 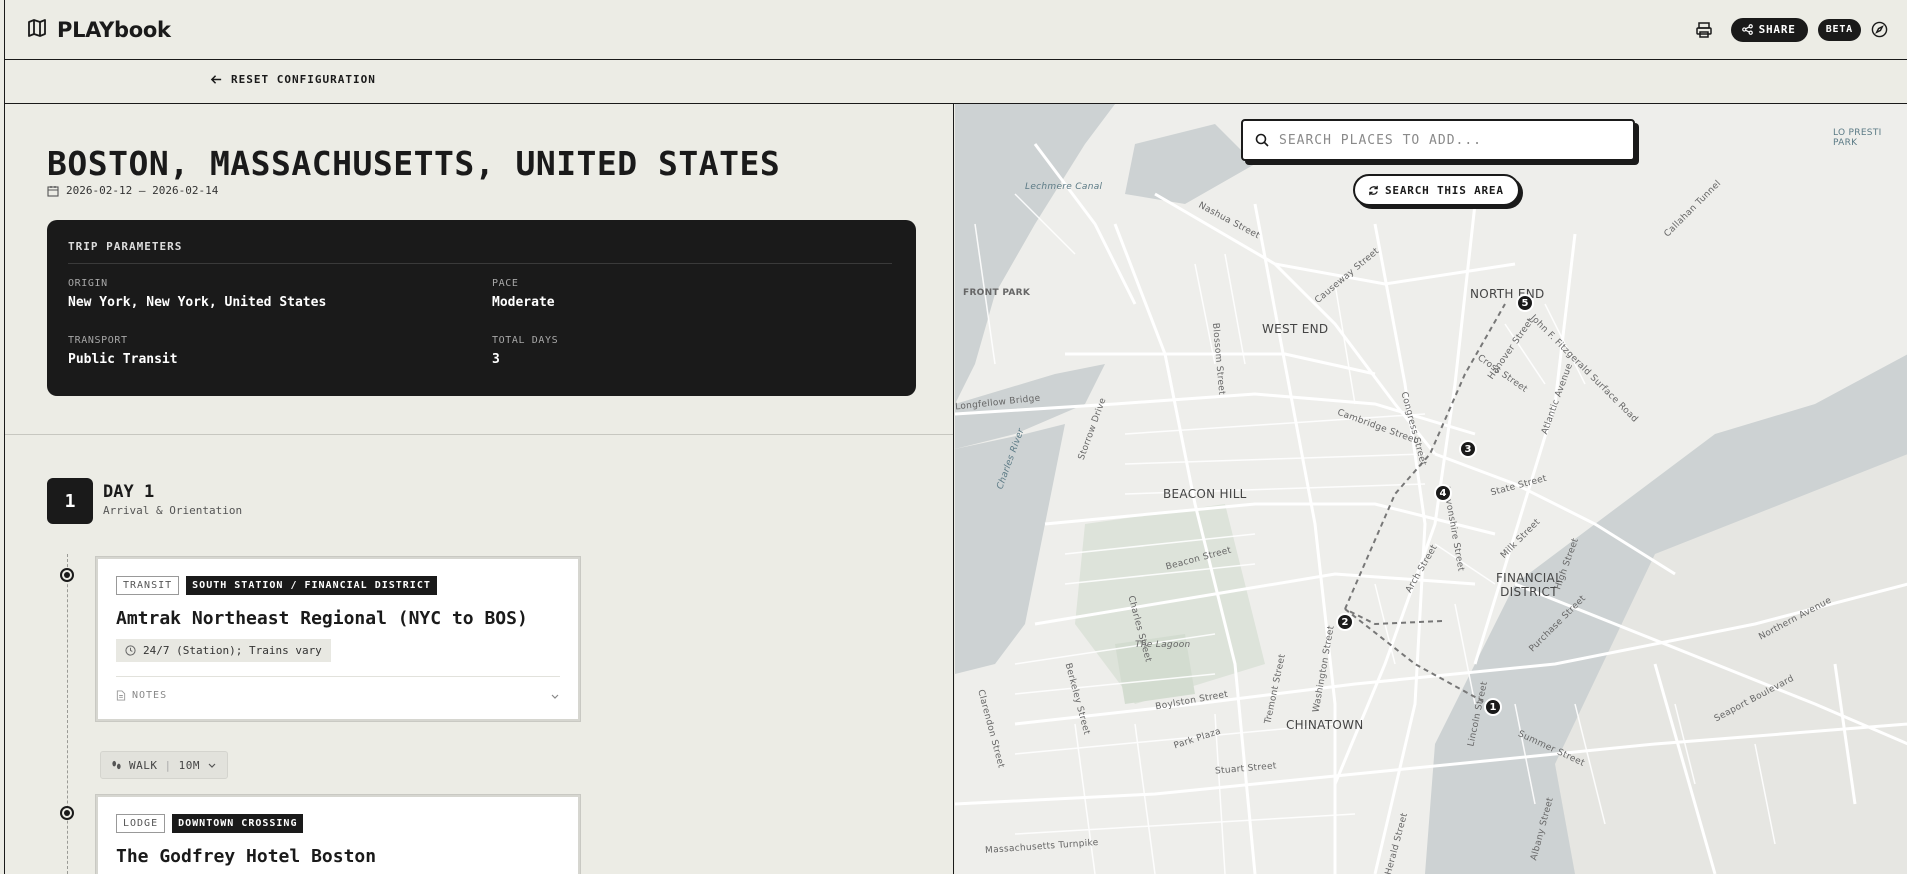 I want to click on map-search-box, so click(x=1438, y=140).